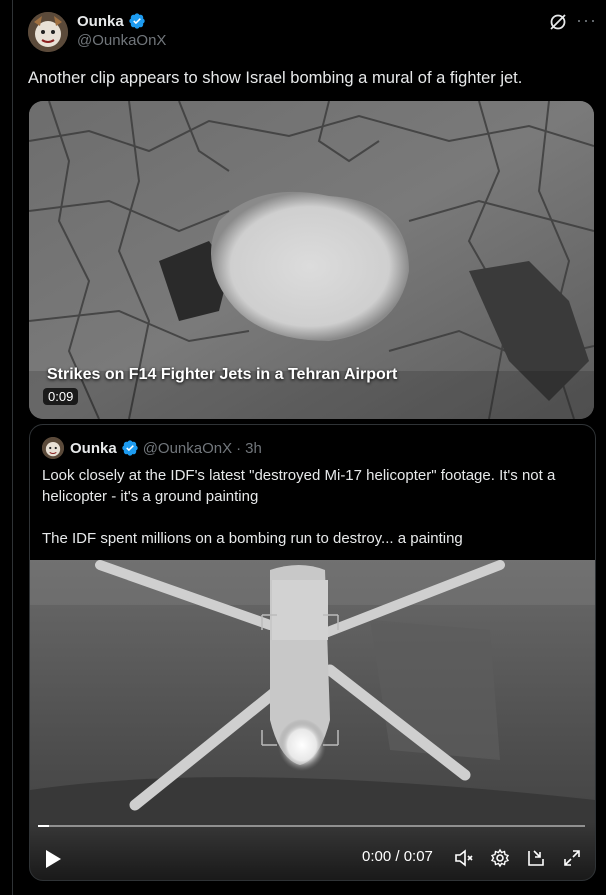 The height and width of the screenshot is (895, 606). Describe the element at coordinates (121, 40) in the screenshot. I see `author-handle: @OunkaOnX` at that location.